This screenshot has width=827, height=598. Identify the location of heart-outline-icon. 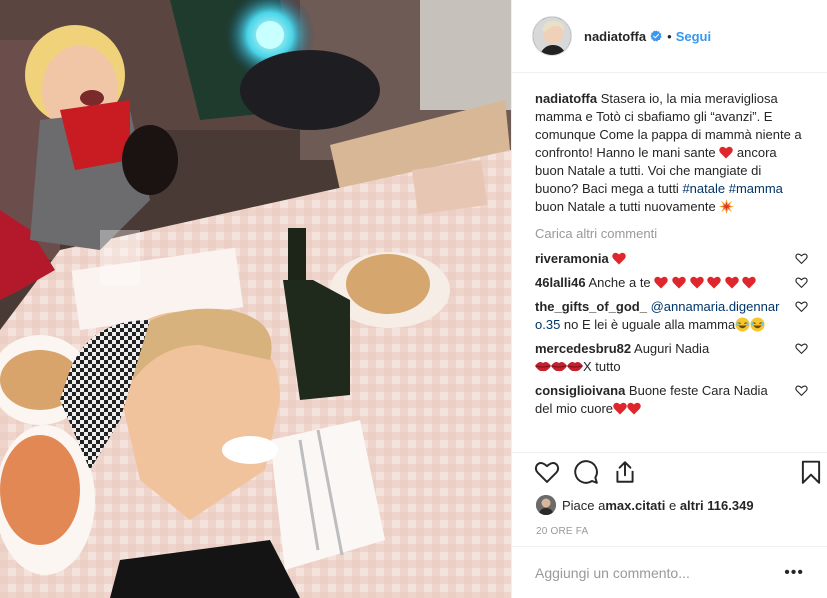
(547, 472).